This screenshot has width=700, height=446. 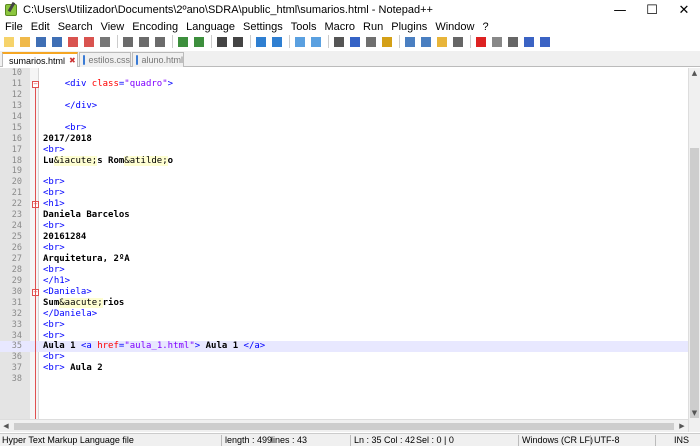 I want to click on close-window-button: ✕, so click(x=684, y=10).